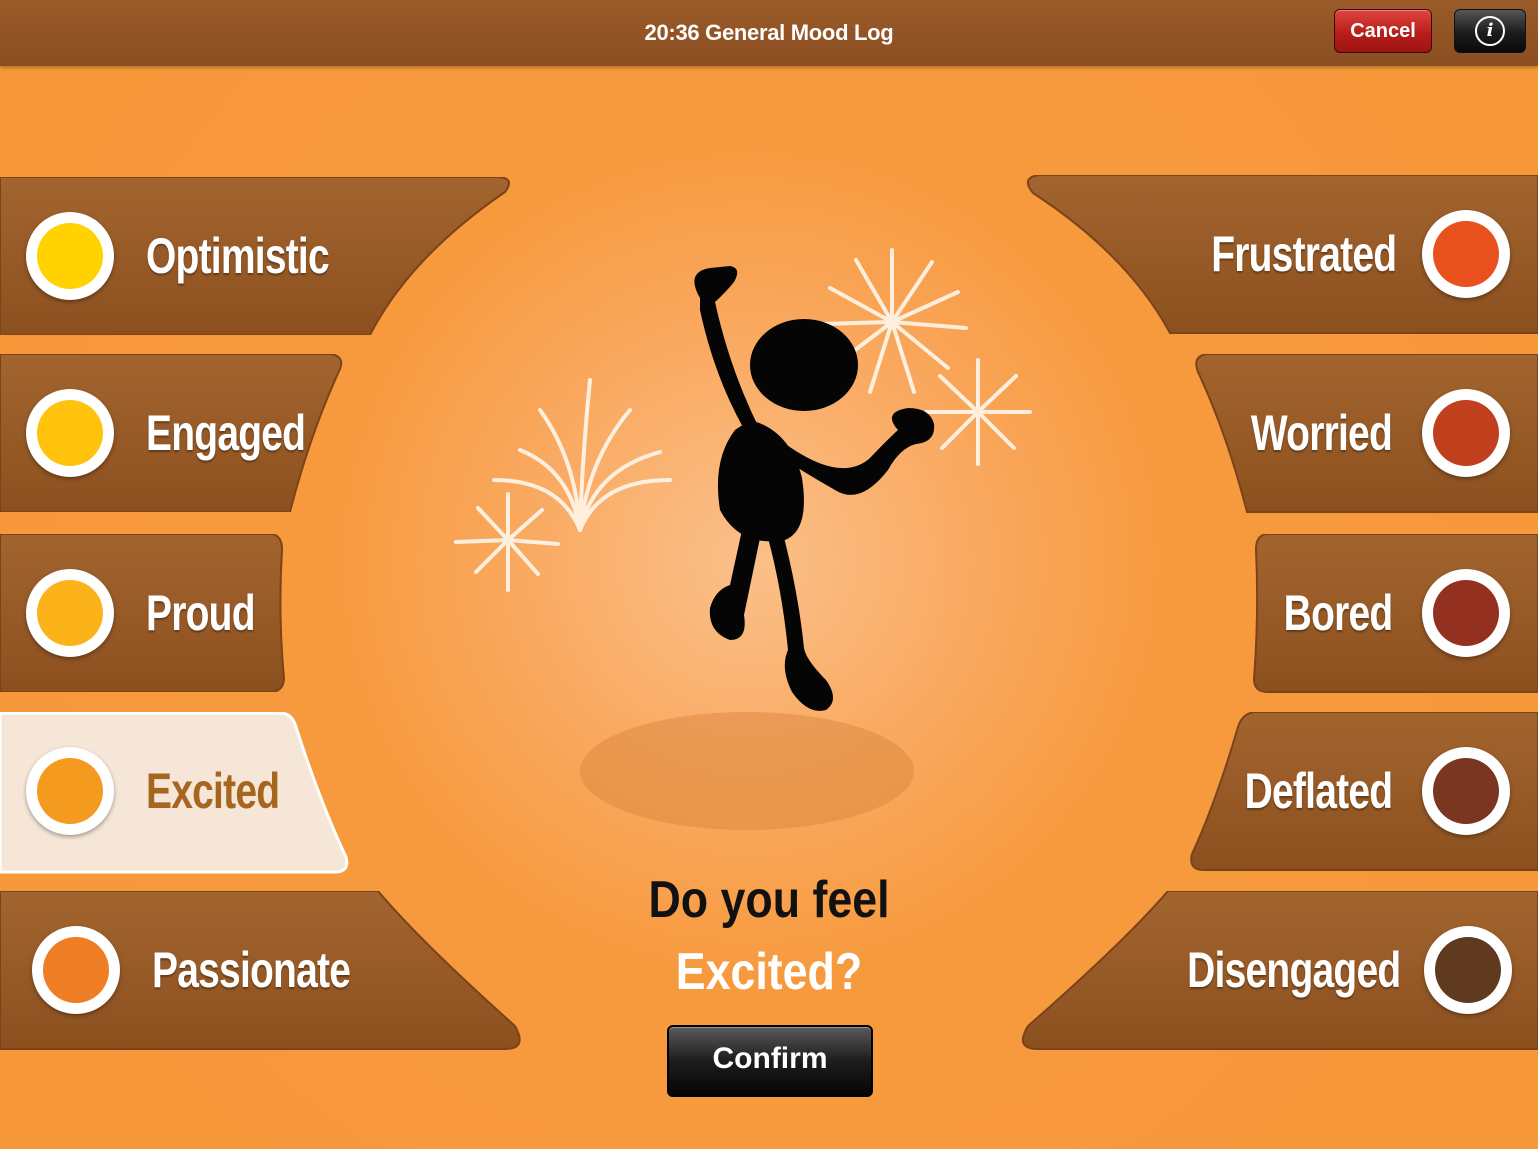 The image size is (1538, 1149). I want to click on mood-label: Worried, so click(1321, 433).